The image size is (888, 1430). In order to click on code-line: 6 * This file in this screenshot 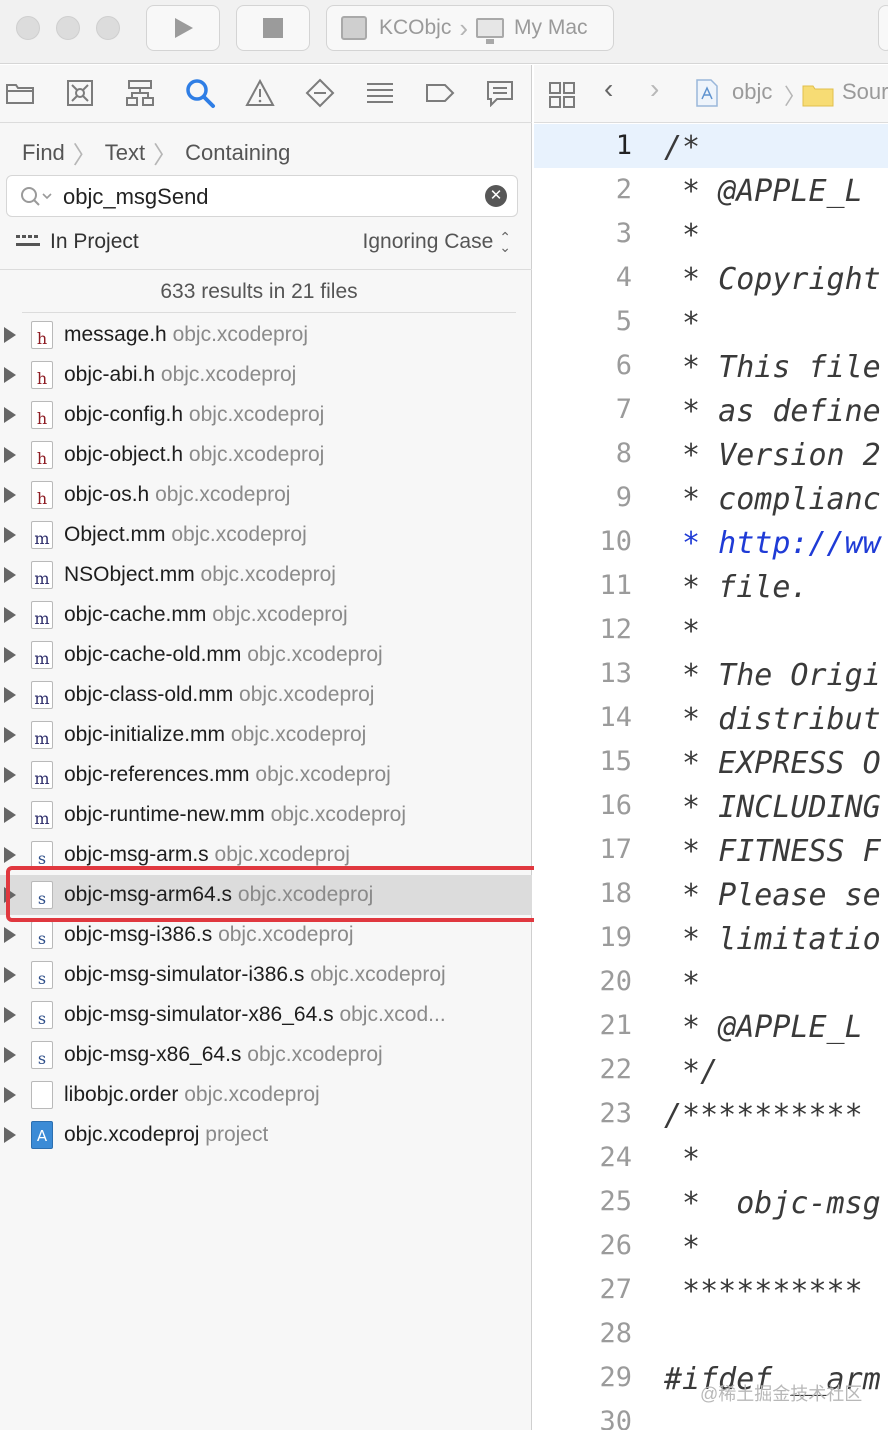, I will do `click(711, 366)`.